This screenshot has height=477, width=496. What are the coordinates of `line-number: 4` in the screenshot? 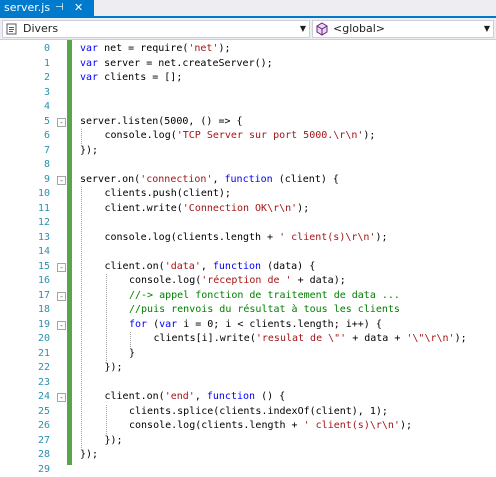 It's located at (34, 107).